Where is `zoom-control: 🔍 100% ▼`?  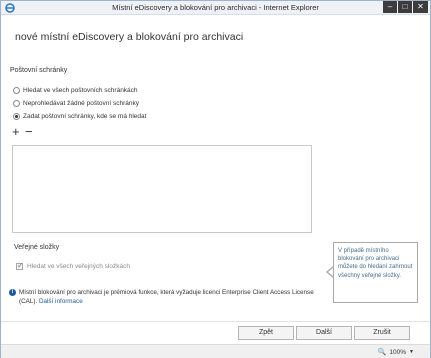
zoom-control: 🔍 100% ▼ is located at coordinates (395, 352).